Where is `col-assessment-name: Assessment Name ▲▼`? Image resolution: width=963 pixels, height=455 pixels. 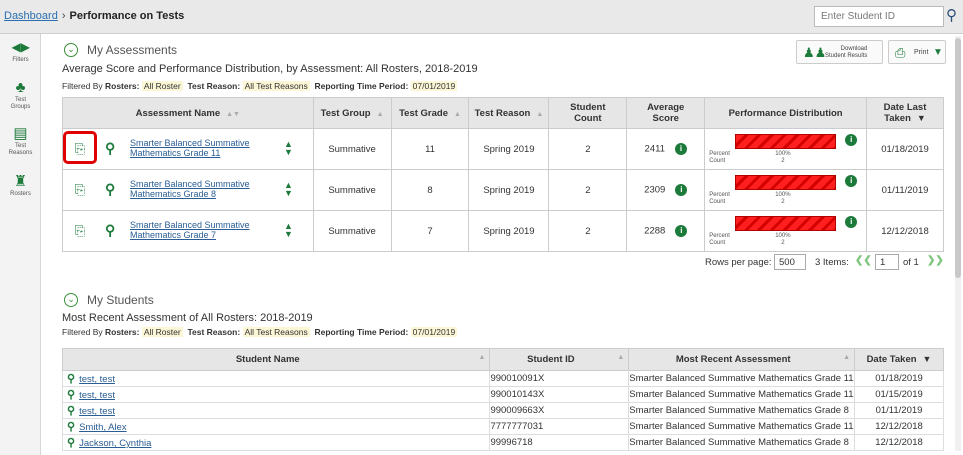
col-assessment-name: Assessment Name ▲▼ is located at coordinates (188, 113).